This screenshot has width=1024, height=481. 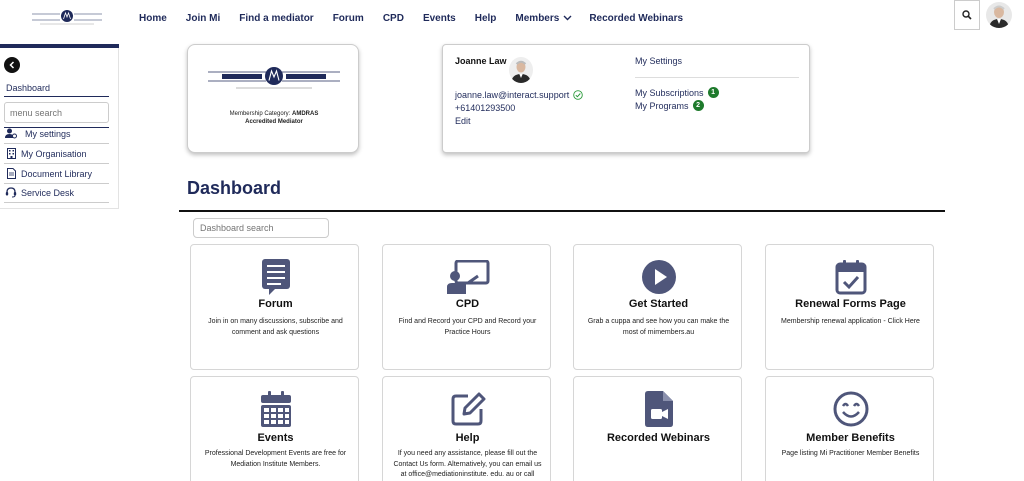 What do you see at coordinates (153, 18) in the screenshot?
I see `nav-home: Home` at bounding box center [153, 18].